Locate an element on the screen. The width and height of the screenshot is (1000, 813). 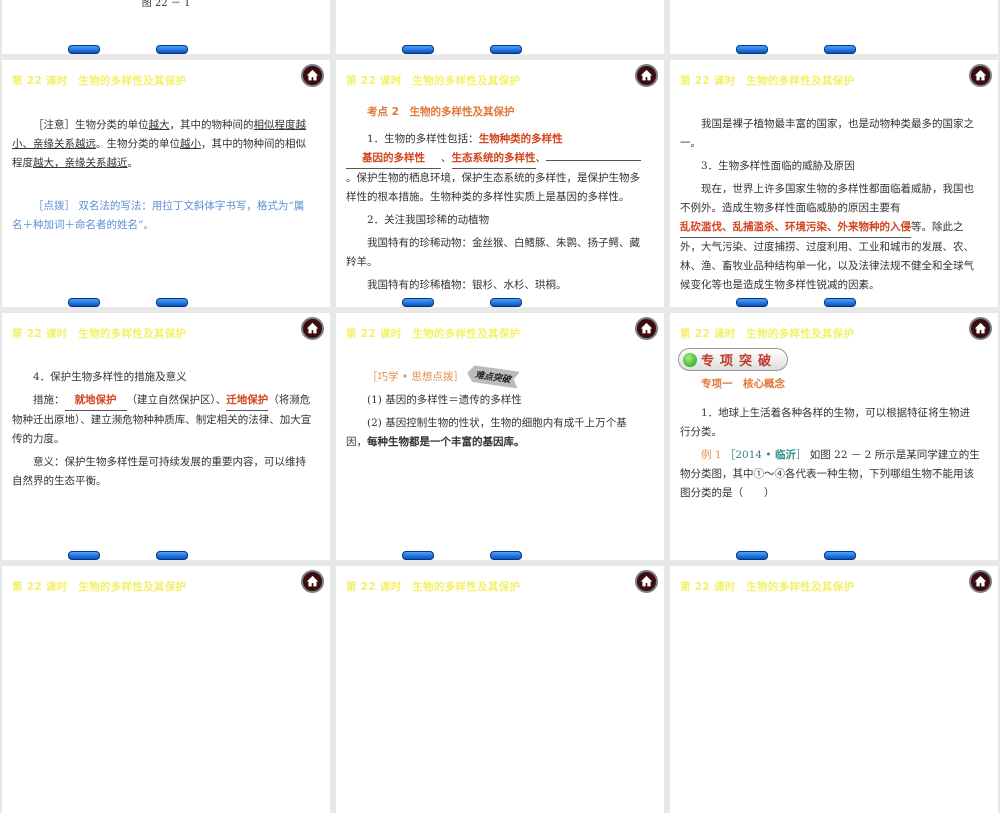
difficulty-sign-icon: 难点突破 is located at coordinates (493, 376).